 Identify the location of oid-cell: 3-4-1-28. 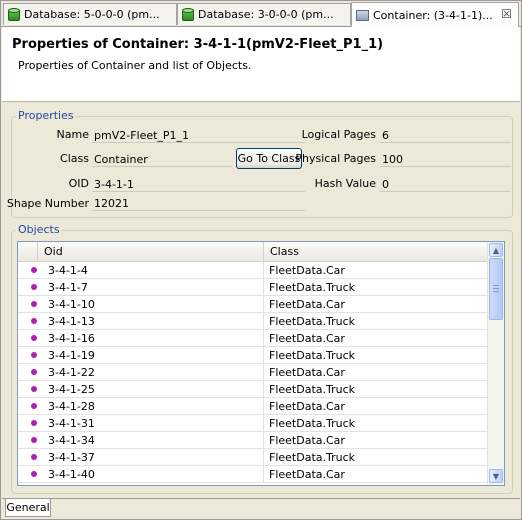
(71, 406).